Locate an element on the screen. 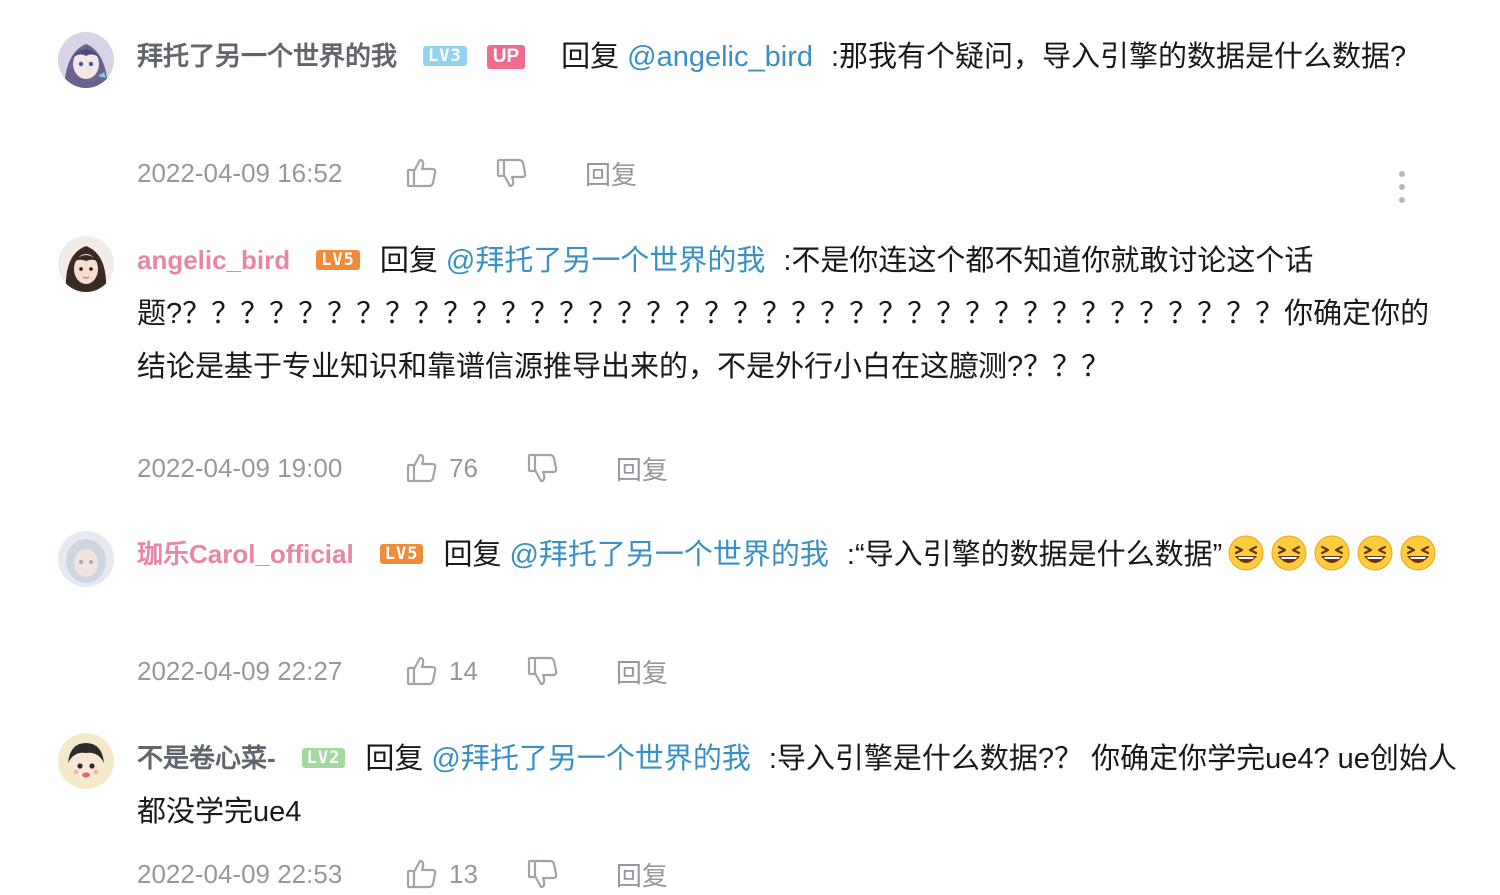 The width and height of the screenshot is (1500, 895). like-button: 14 is located at coordinates (465, 671).